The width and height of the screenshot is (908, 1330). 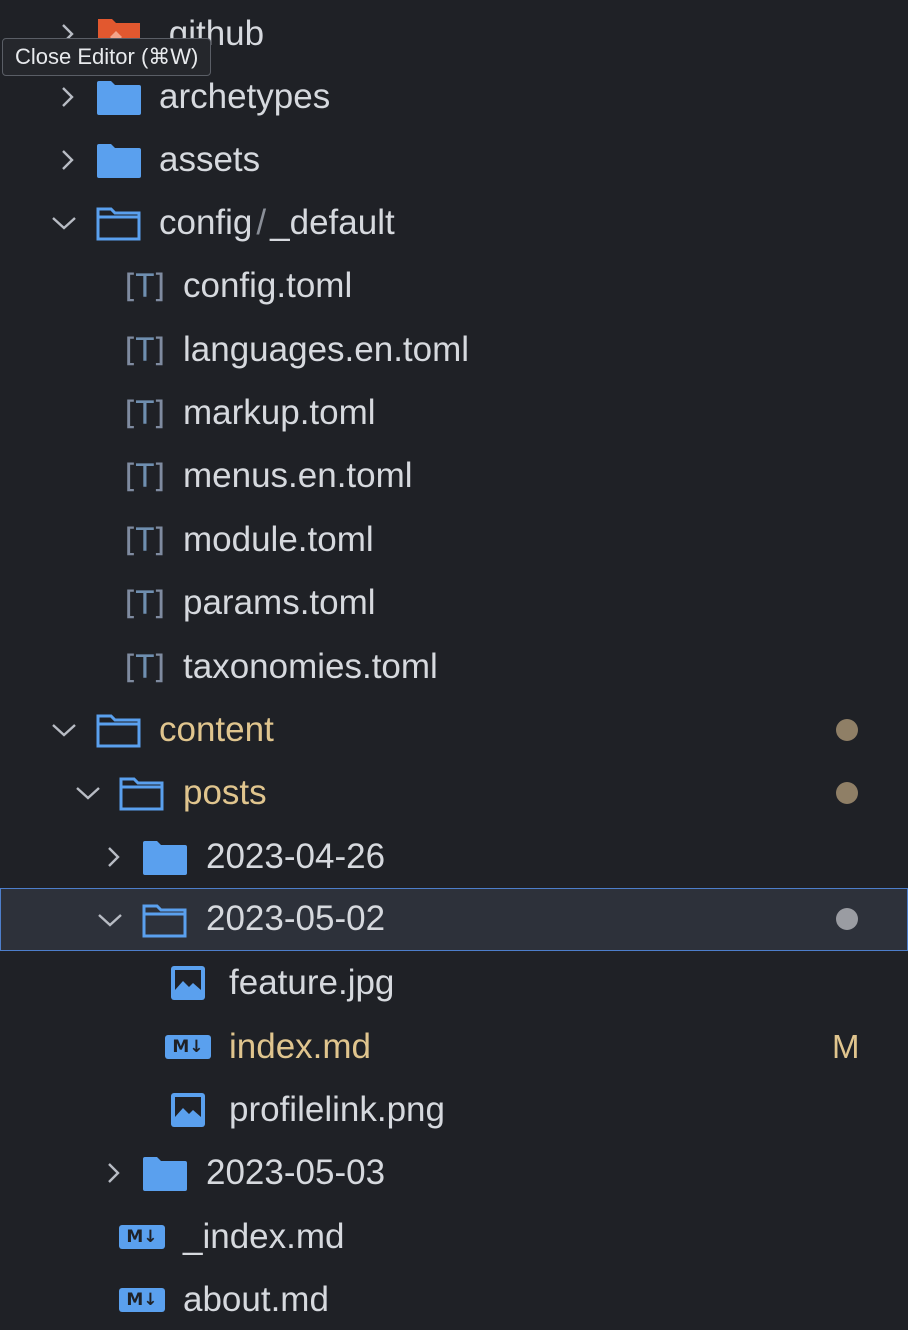 I want to click on tree-item-markup-toml: [T] markup.toml, so click(x=454, y=412).